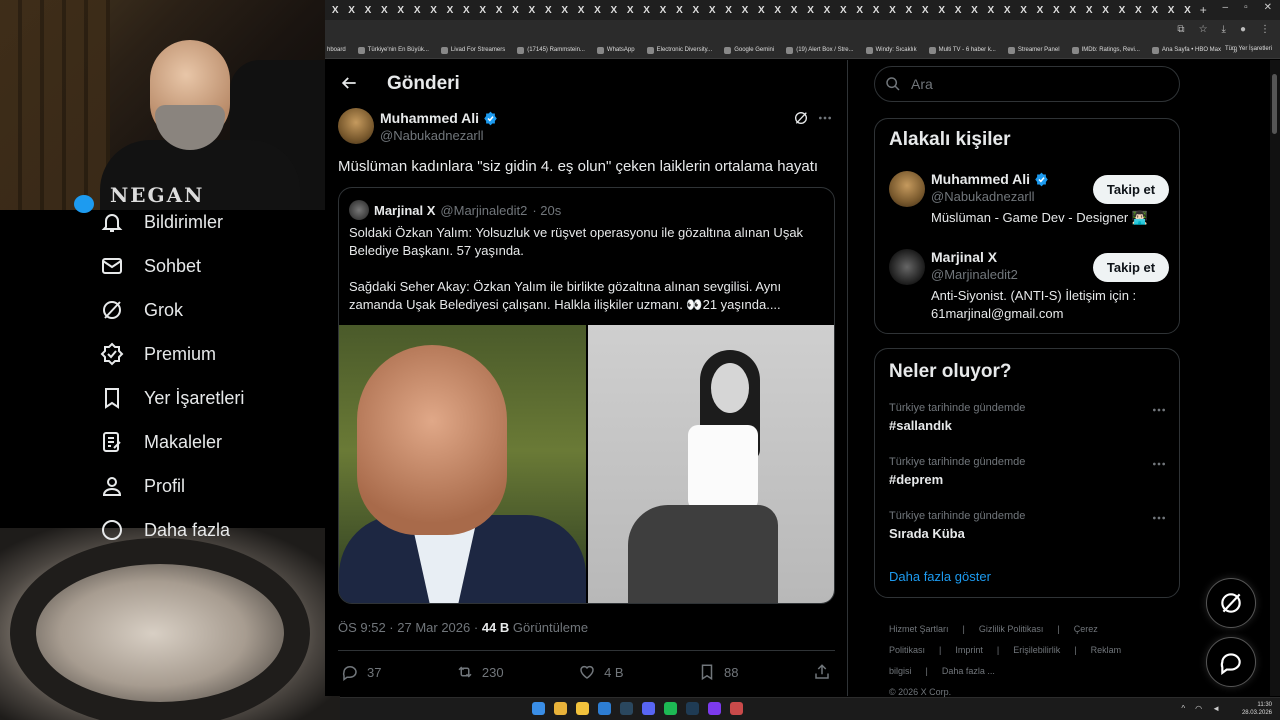 The width and height of the screenshot is (1280, 720). What do you see at coordinates (919, 629) in the screenshot?
I see `footer-link: Hizmet Şartları` at bounding box center [919, 629].